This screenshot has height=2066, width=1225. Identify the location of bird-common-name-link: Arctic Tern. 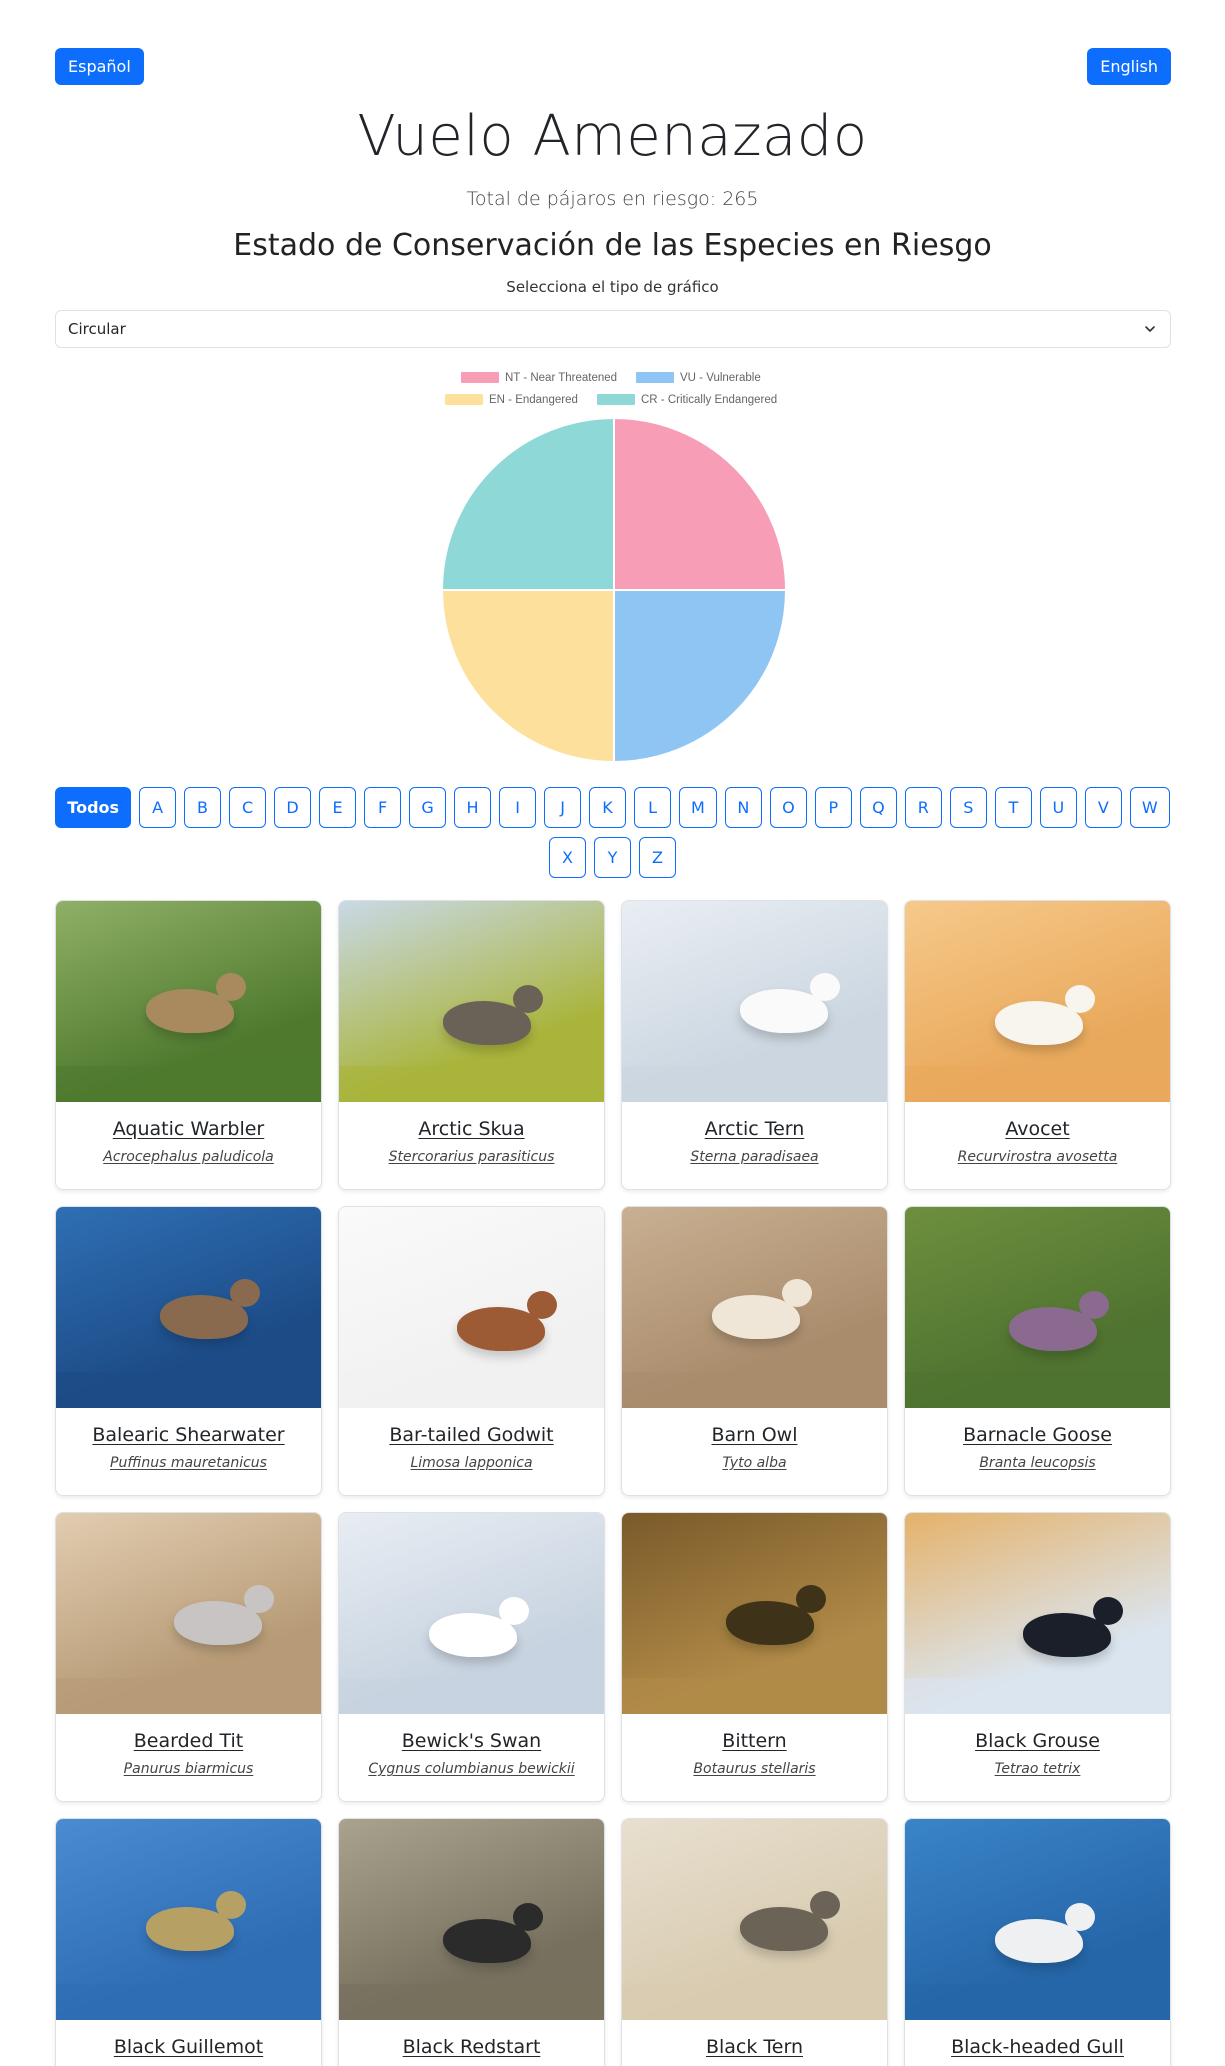
(754, 1129).